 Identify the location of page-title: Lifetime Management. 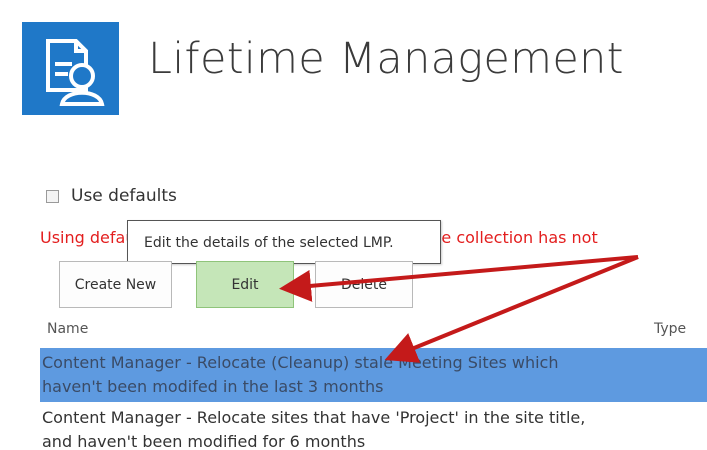
(386, 59).